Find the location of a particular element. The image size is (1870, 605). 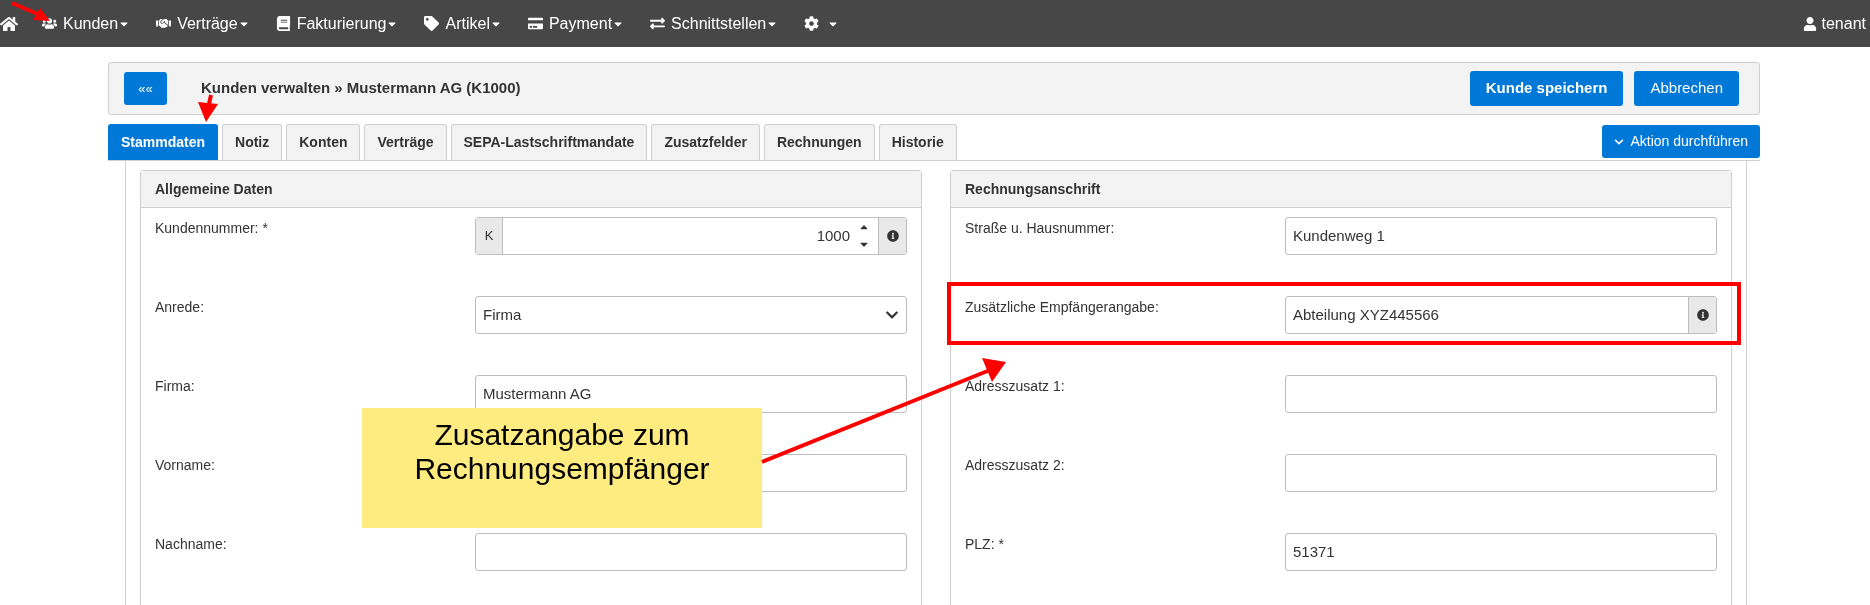

input-field: Abteilung XYZ445566 is located at coordinates (1501, 315).